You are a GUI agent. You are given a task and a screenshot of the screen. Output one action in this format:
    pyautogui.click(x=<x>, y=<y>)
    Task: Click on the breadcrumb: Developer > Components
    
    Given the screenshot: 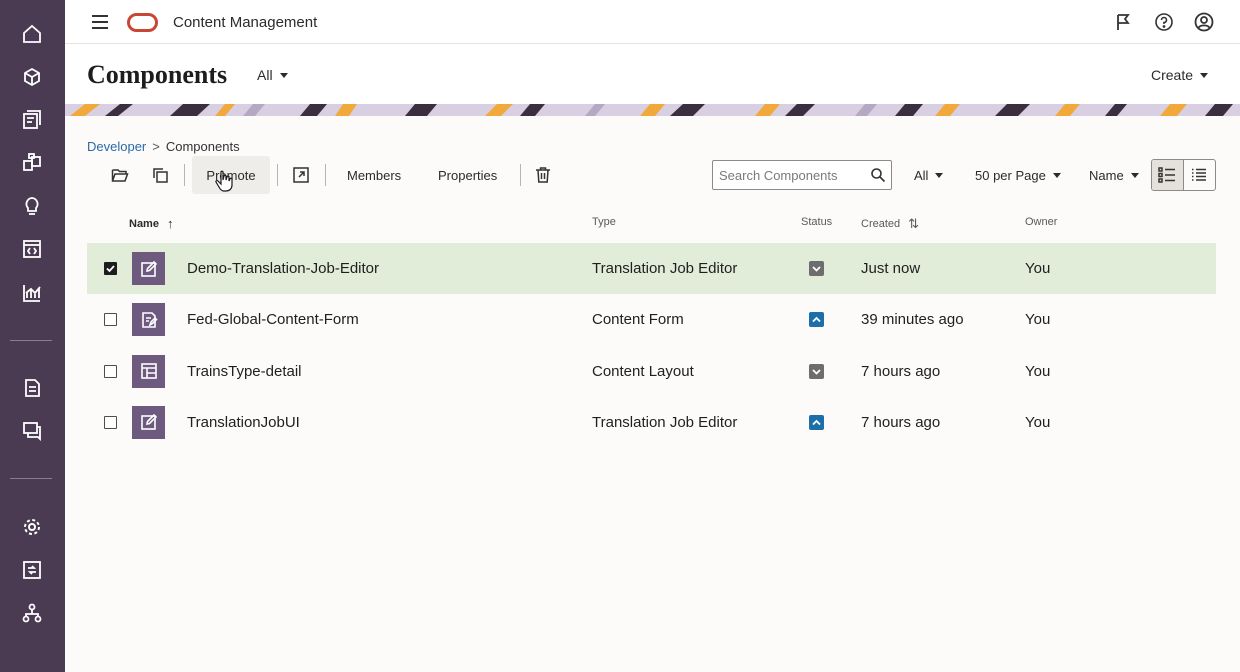 What is the action you would take?
    pyautogui.click(x=163, y=146)
    